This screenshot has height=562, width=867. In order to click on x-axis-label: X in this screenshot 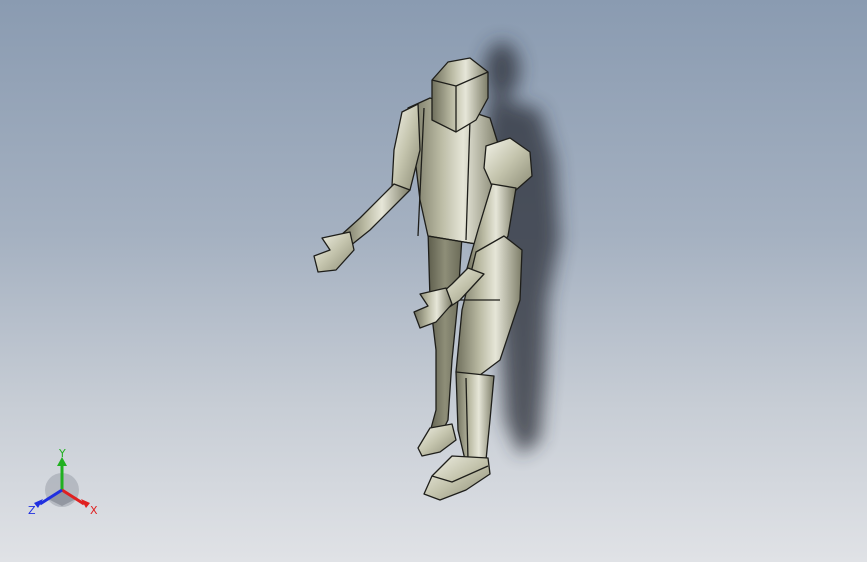, I will do `click(94, 510)`.